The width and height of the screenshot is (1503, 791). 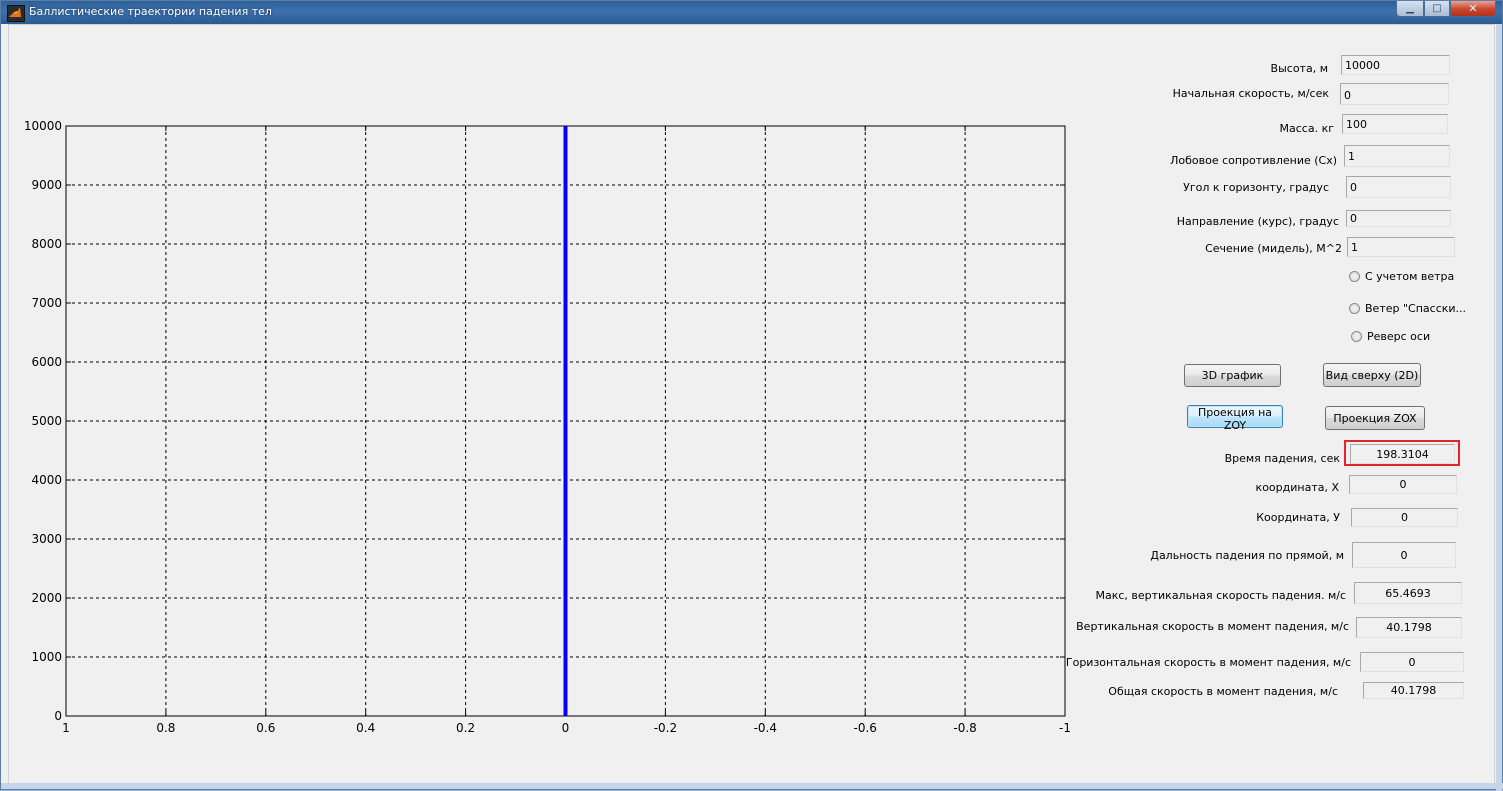 What do you see at coordinates (46, 598) in the screenshot?
I see `y-tick-label: 2000` at bounding box center [46, 598].